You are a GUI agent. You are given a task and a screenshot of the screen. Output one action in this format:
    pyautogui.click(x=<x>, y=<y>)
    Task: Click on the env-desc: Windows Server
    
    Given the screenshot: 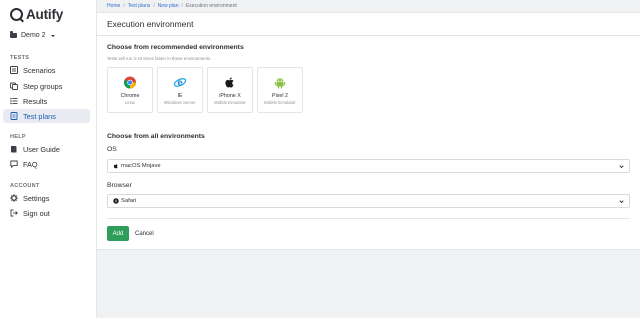 What is the action you would take?
    pyautogui.click(x=180, y=102)
    